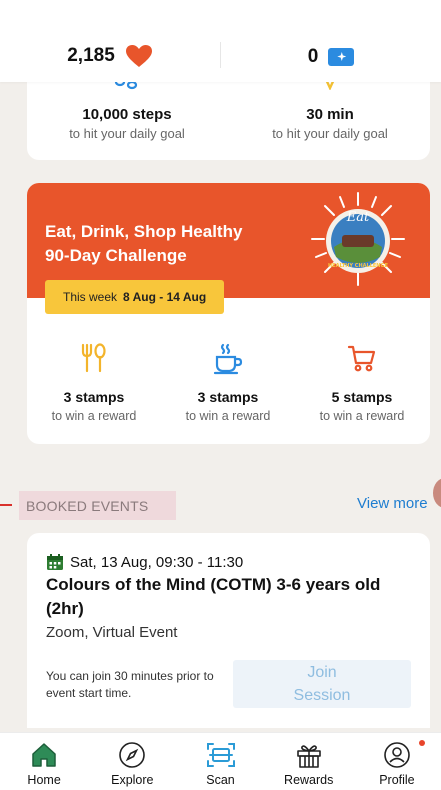 The image size is (441, 790). I want to click on join-label-line1: Join, so click(322, 672).